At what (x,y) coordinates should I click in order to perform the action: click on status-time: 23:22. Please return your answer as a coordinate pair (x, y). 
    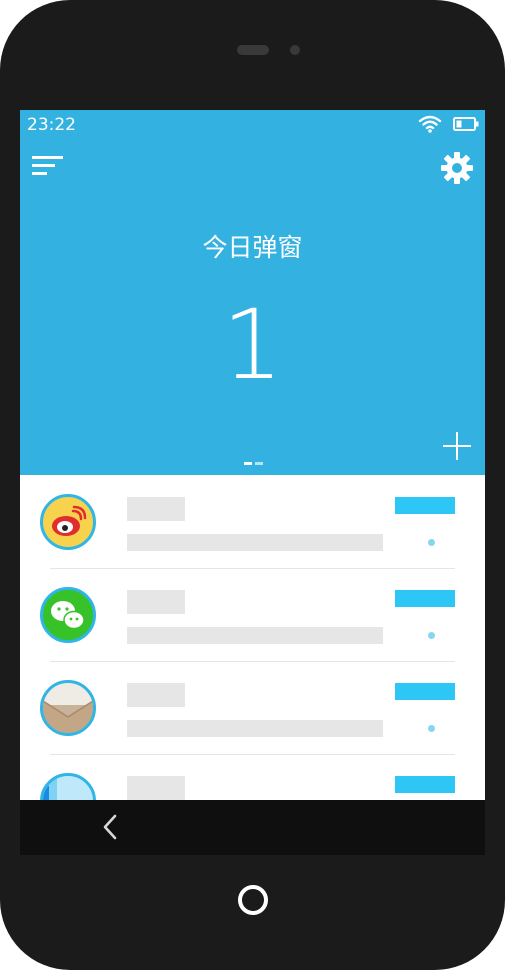
    Looking at the image, I should click on (51, 125).